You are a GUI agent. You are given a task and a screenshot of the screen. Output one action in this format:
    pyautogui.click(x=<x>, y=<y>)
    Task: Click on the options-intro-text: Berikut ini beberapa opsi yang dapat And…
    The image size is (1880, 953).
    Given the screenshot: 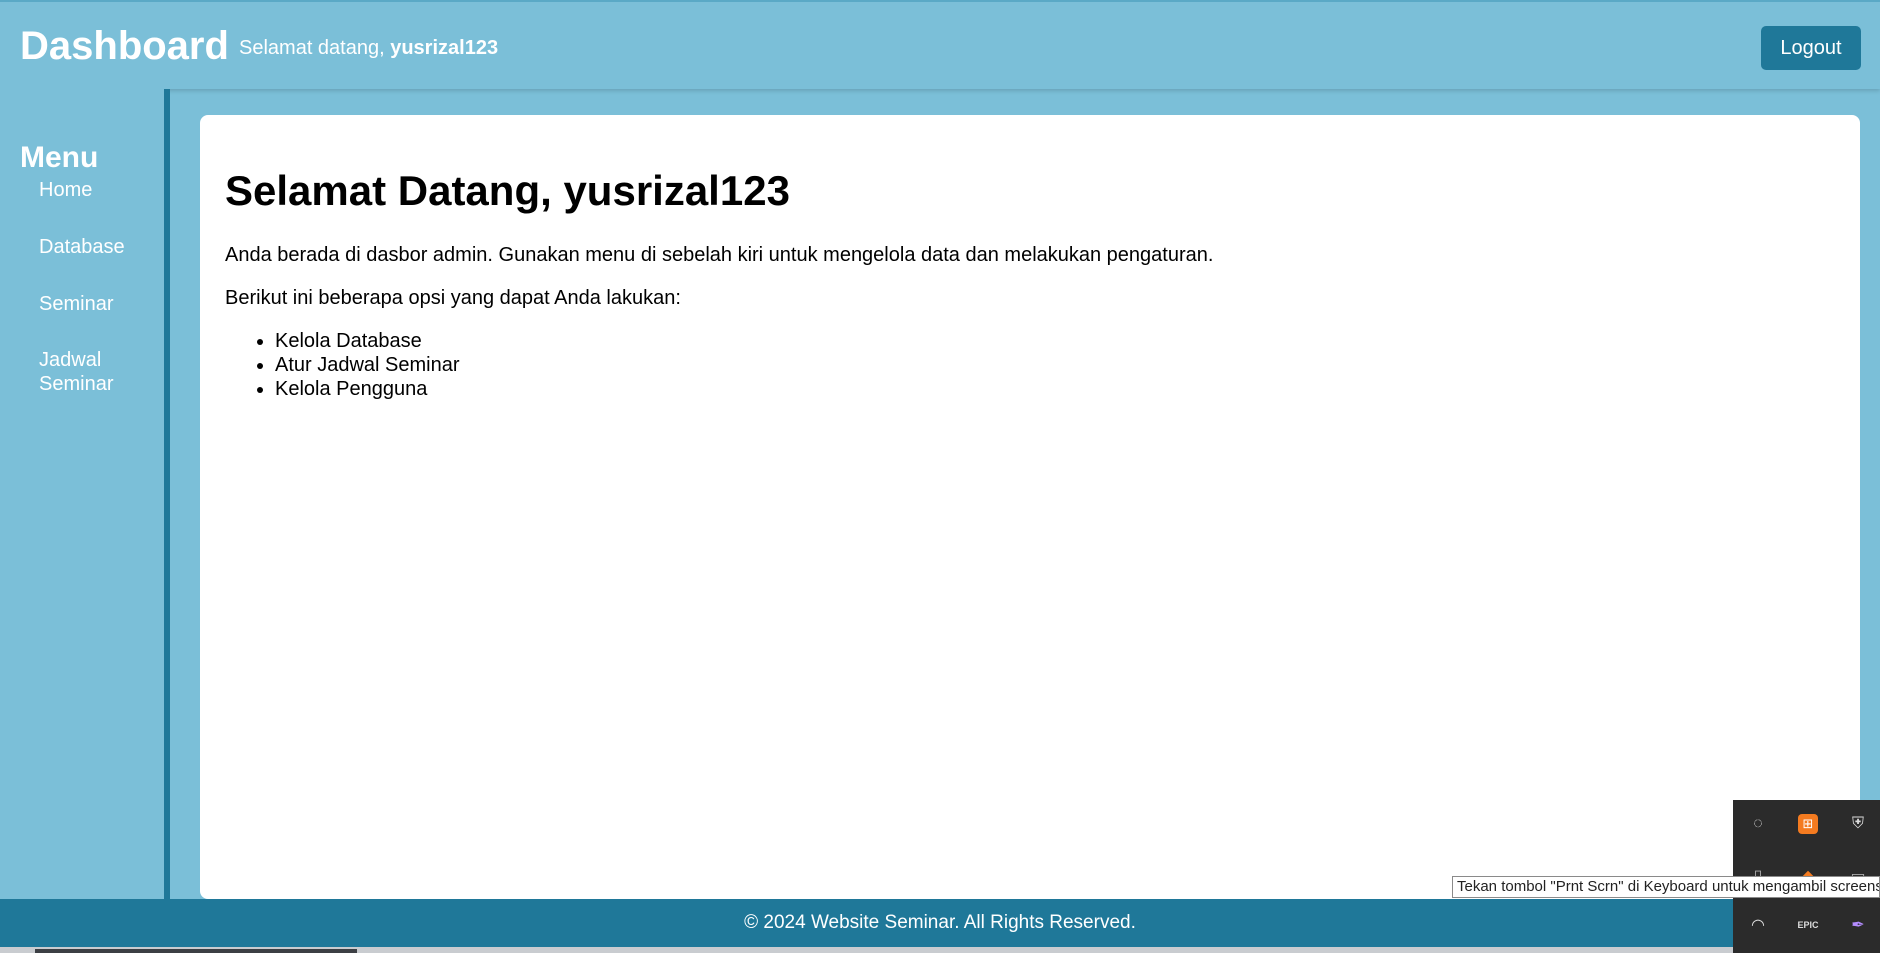 What is the action you would take?
    pyautogui.click(x=453, y=298)
    